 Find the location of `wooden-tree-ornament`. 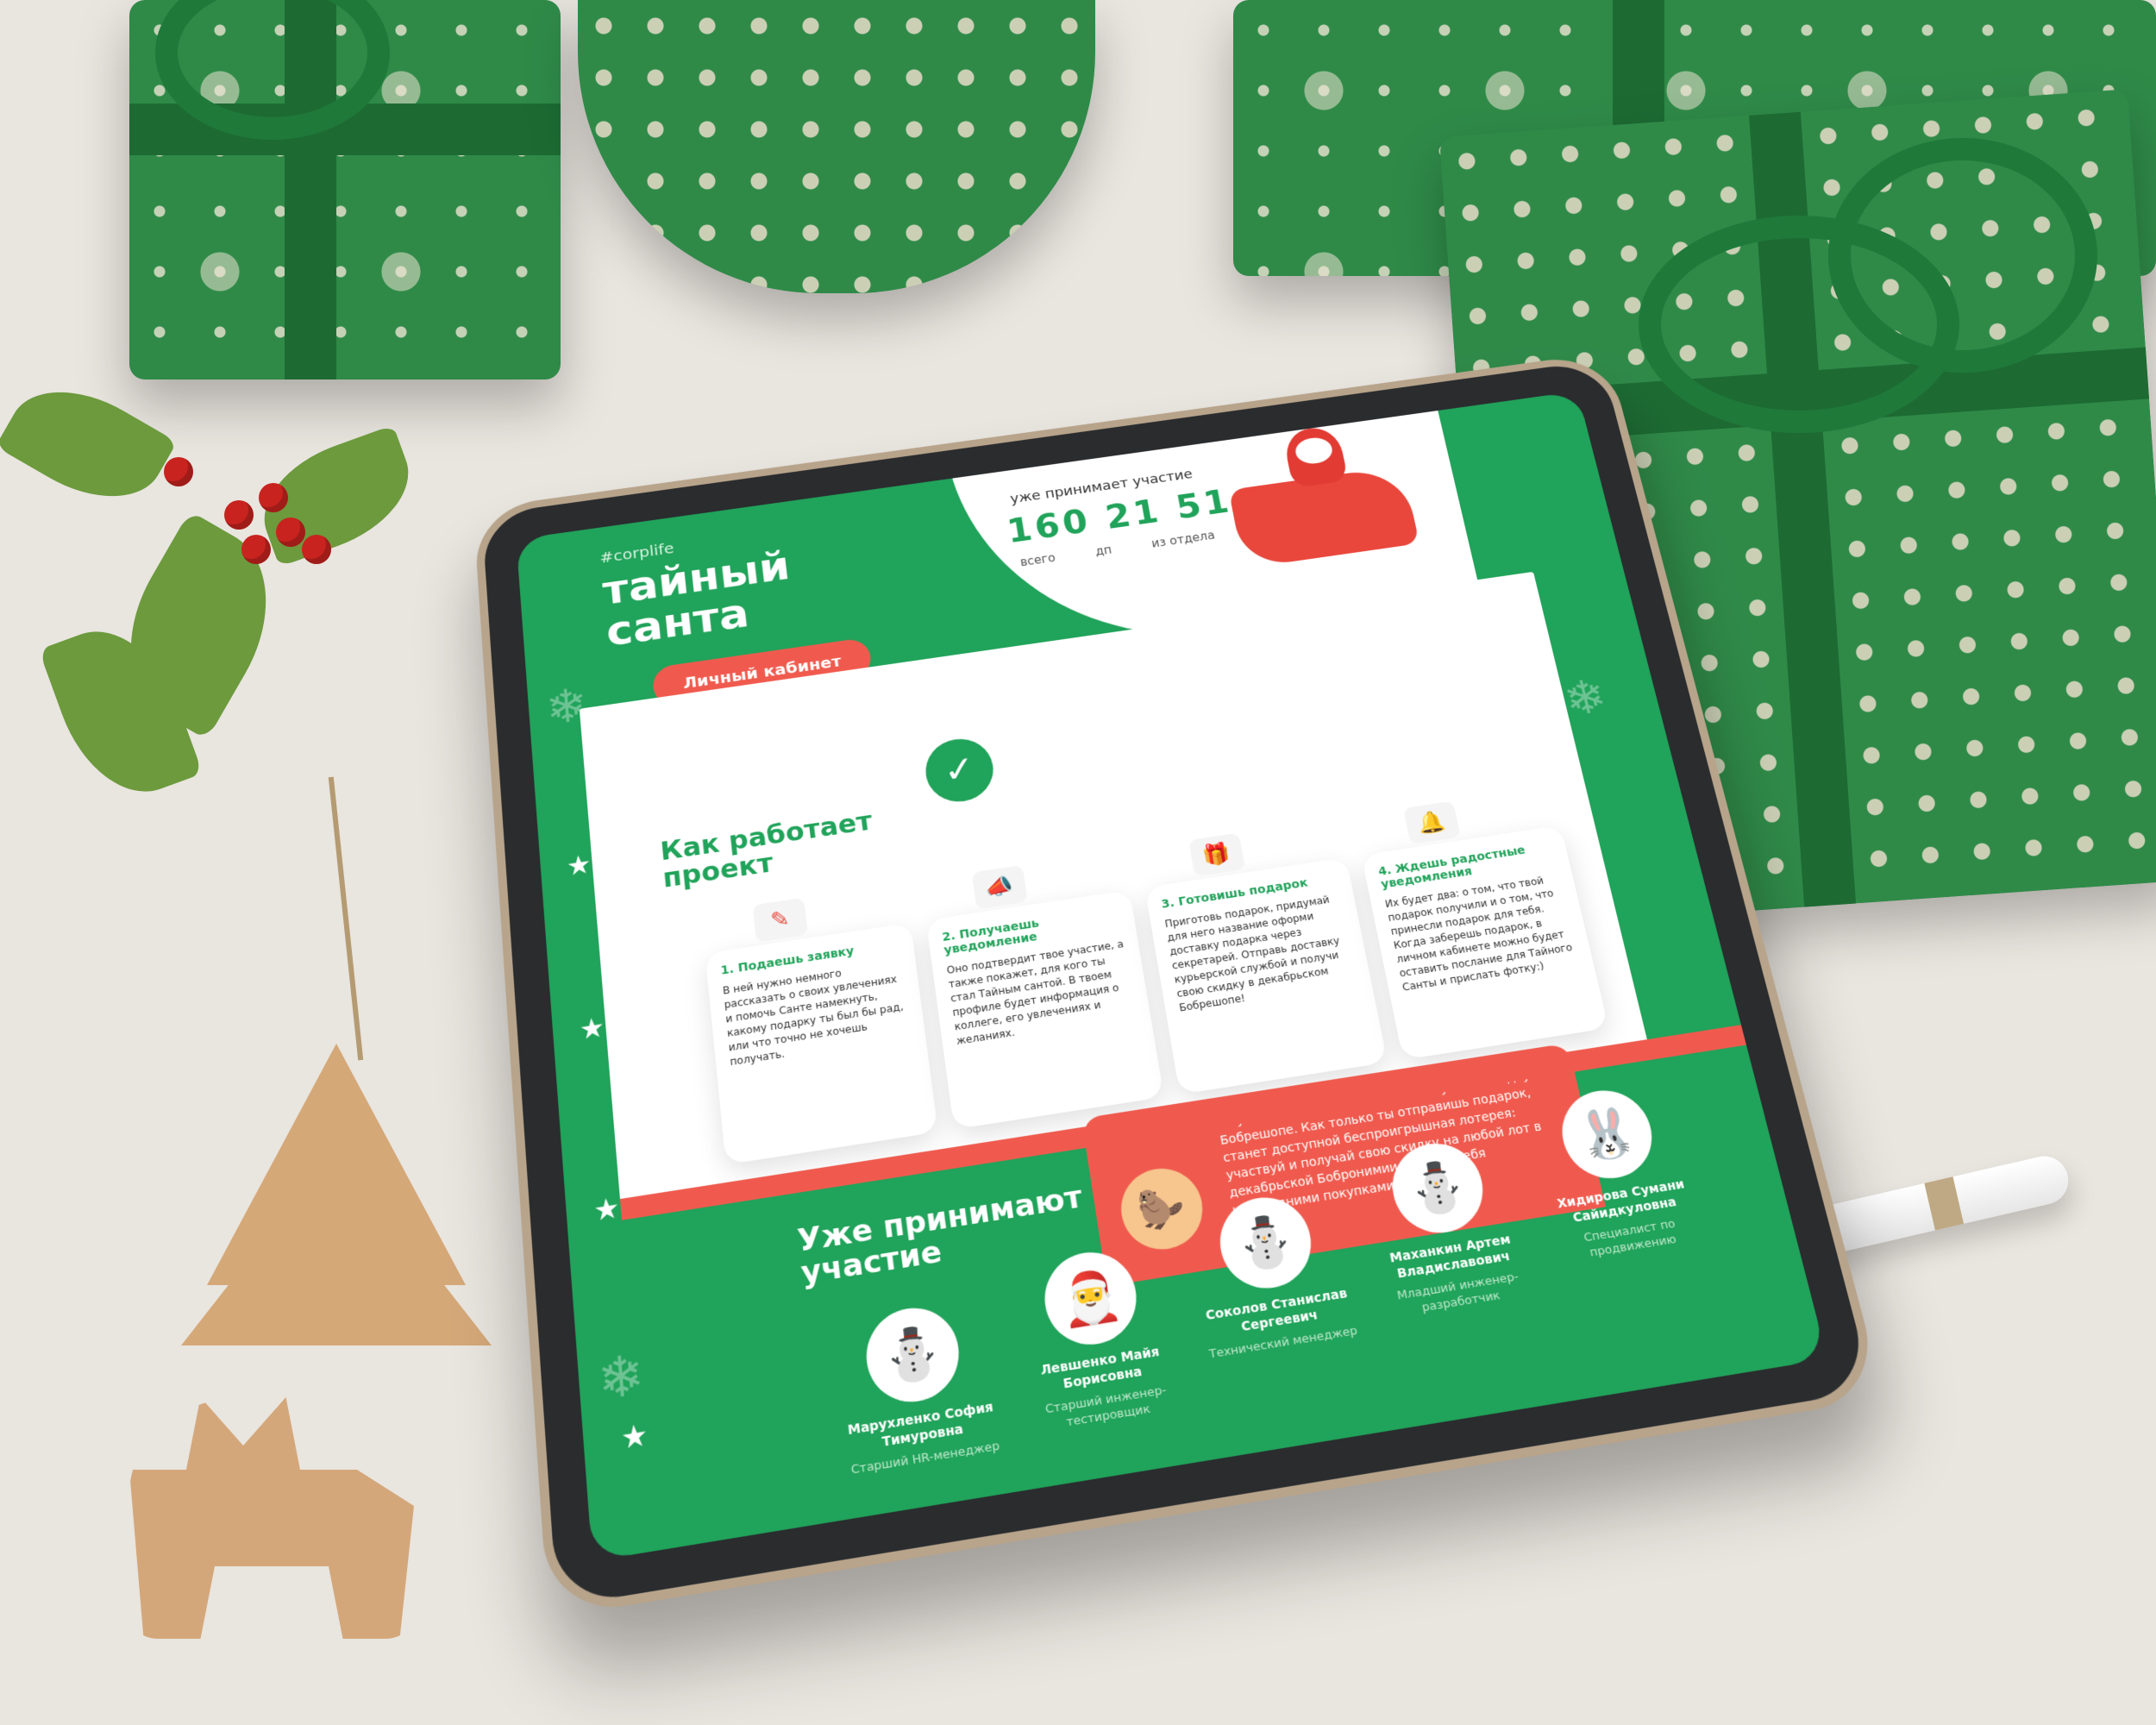

wooden-tree-ornament is located at coordinates (336, 1247).